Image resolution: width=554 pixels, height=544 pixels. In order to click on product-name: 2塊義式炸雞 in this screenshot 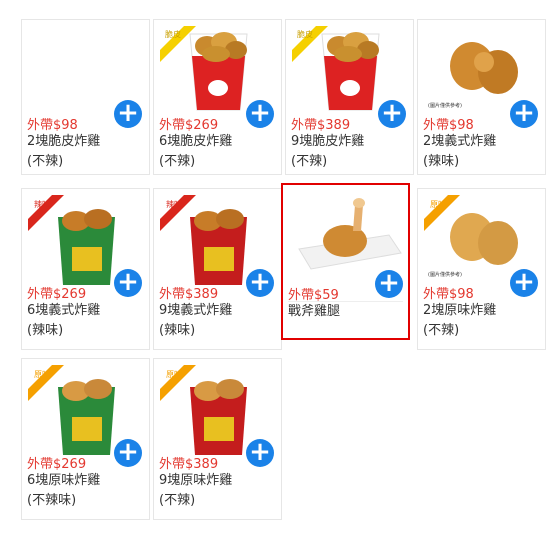, I will do `click(460, 141)`.